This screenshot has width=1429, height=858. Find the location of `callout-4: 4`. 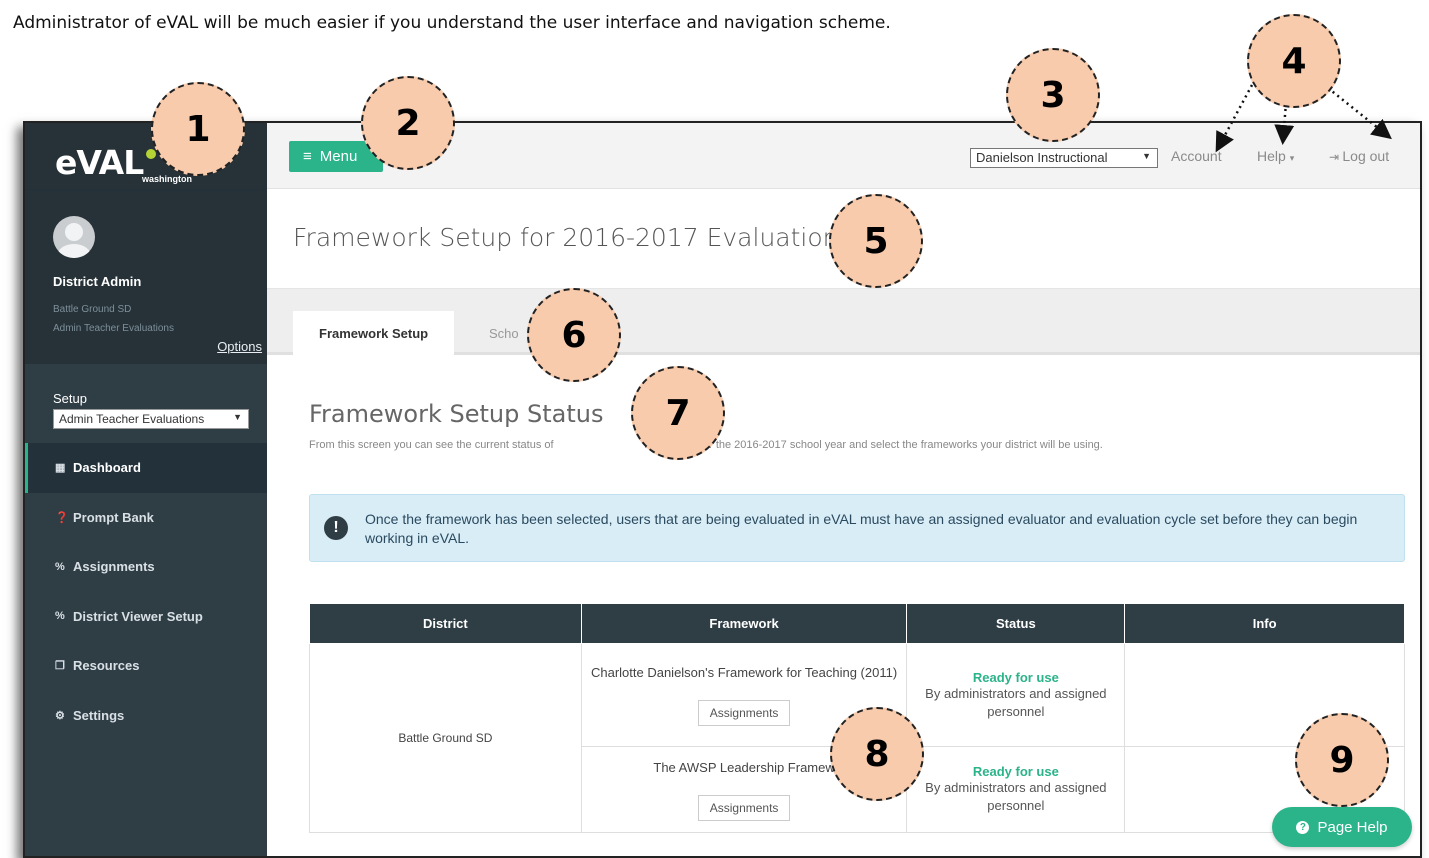

callout-4: 4 is located at coordinates (1294, 61).